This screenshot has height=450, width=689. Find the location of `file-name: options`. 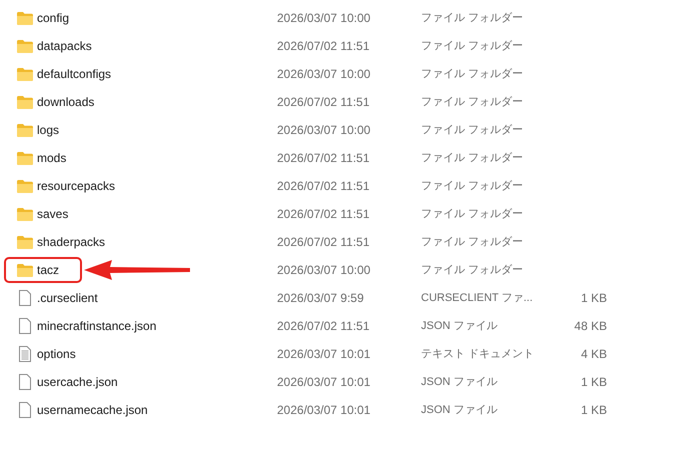

file-name: options is located at coordinates (56, 354).